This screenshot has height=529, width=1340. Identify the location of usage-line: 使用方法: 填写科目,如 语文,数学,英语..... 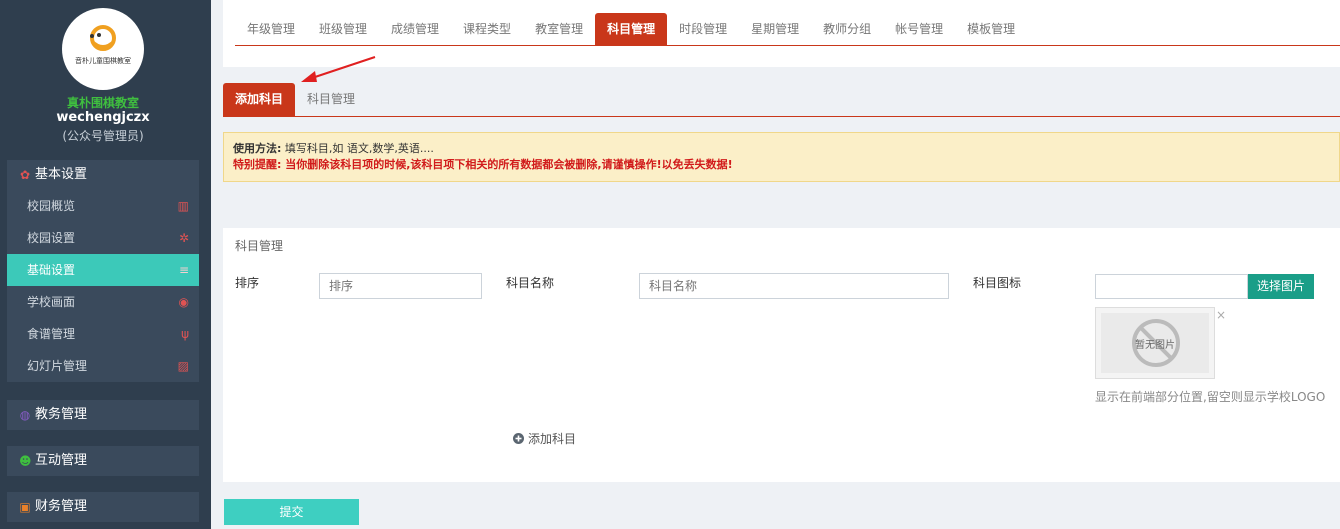
(781, 149).